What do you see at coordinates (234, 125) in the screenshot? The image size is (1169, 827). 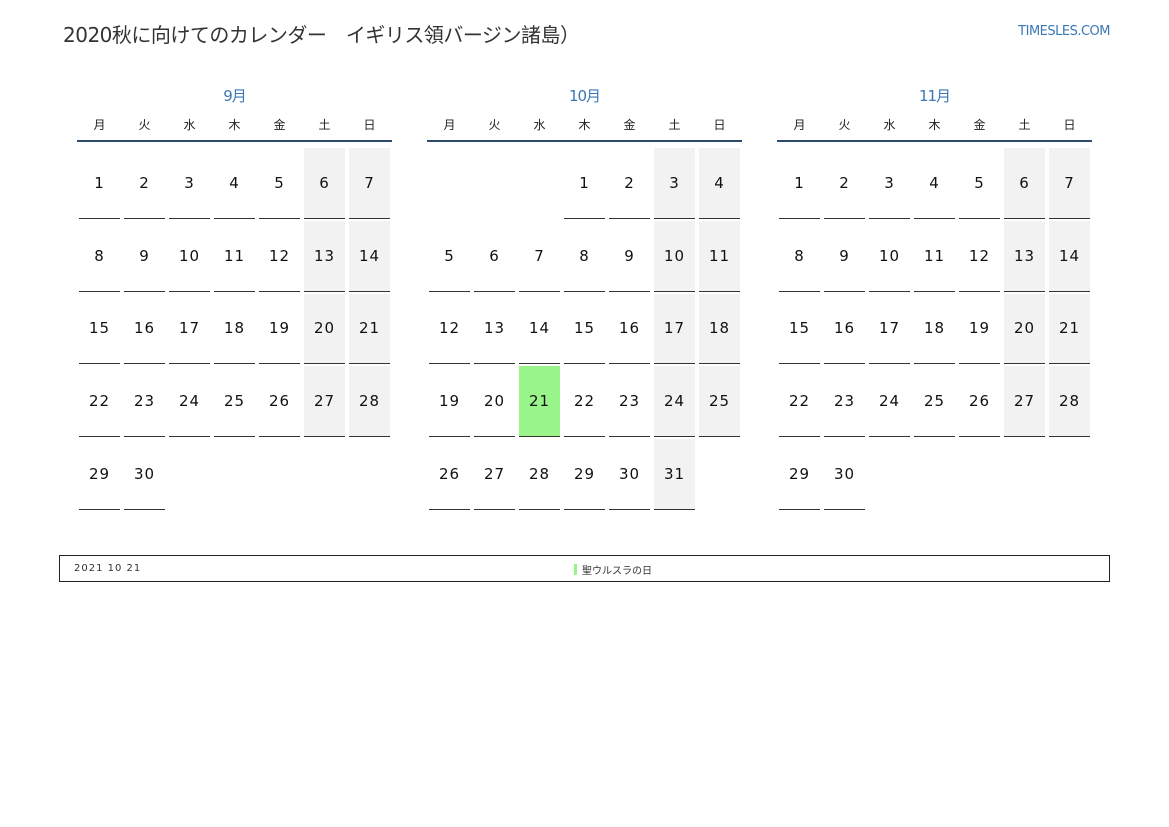 I see `weekday-label: 木` at bounding box center [234, 125].